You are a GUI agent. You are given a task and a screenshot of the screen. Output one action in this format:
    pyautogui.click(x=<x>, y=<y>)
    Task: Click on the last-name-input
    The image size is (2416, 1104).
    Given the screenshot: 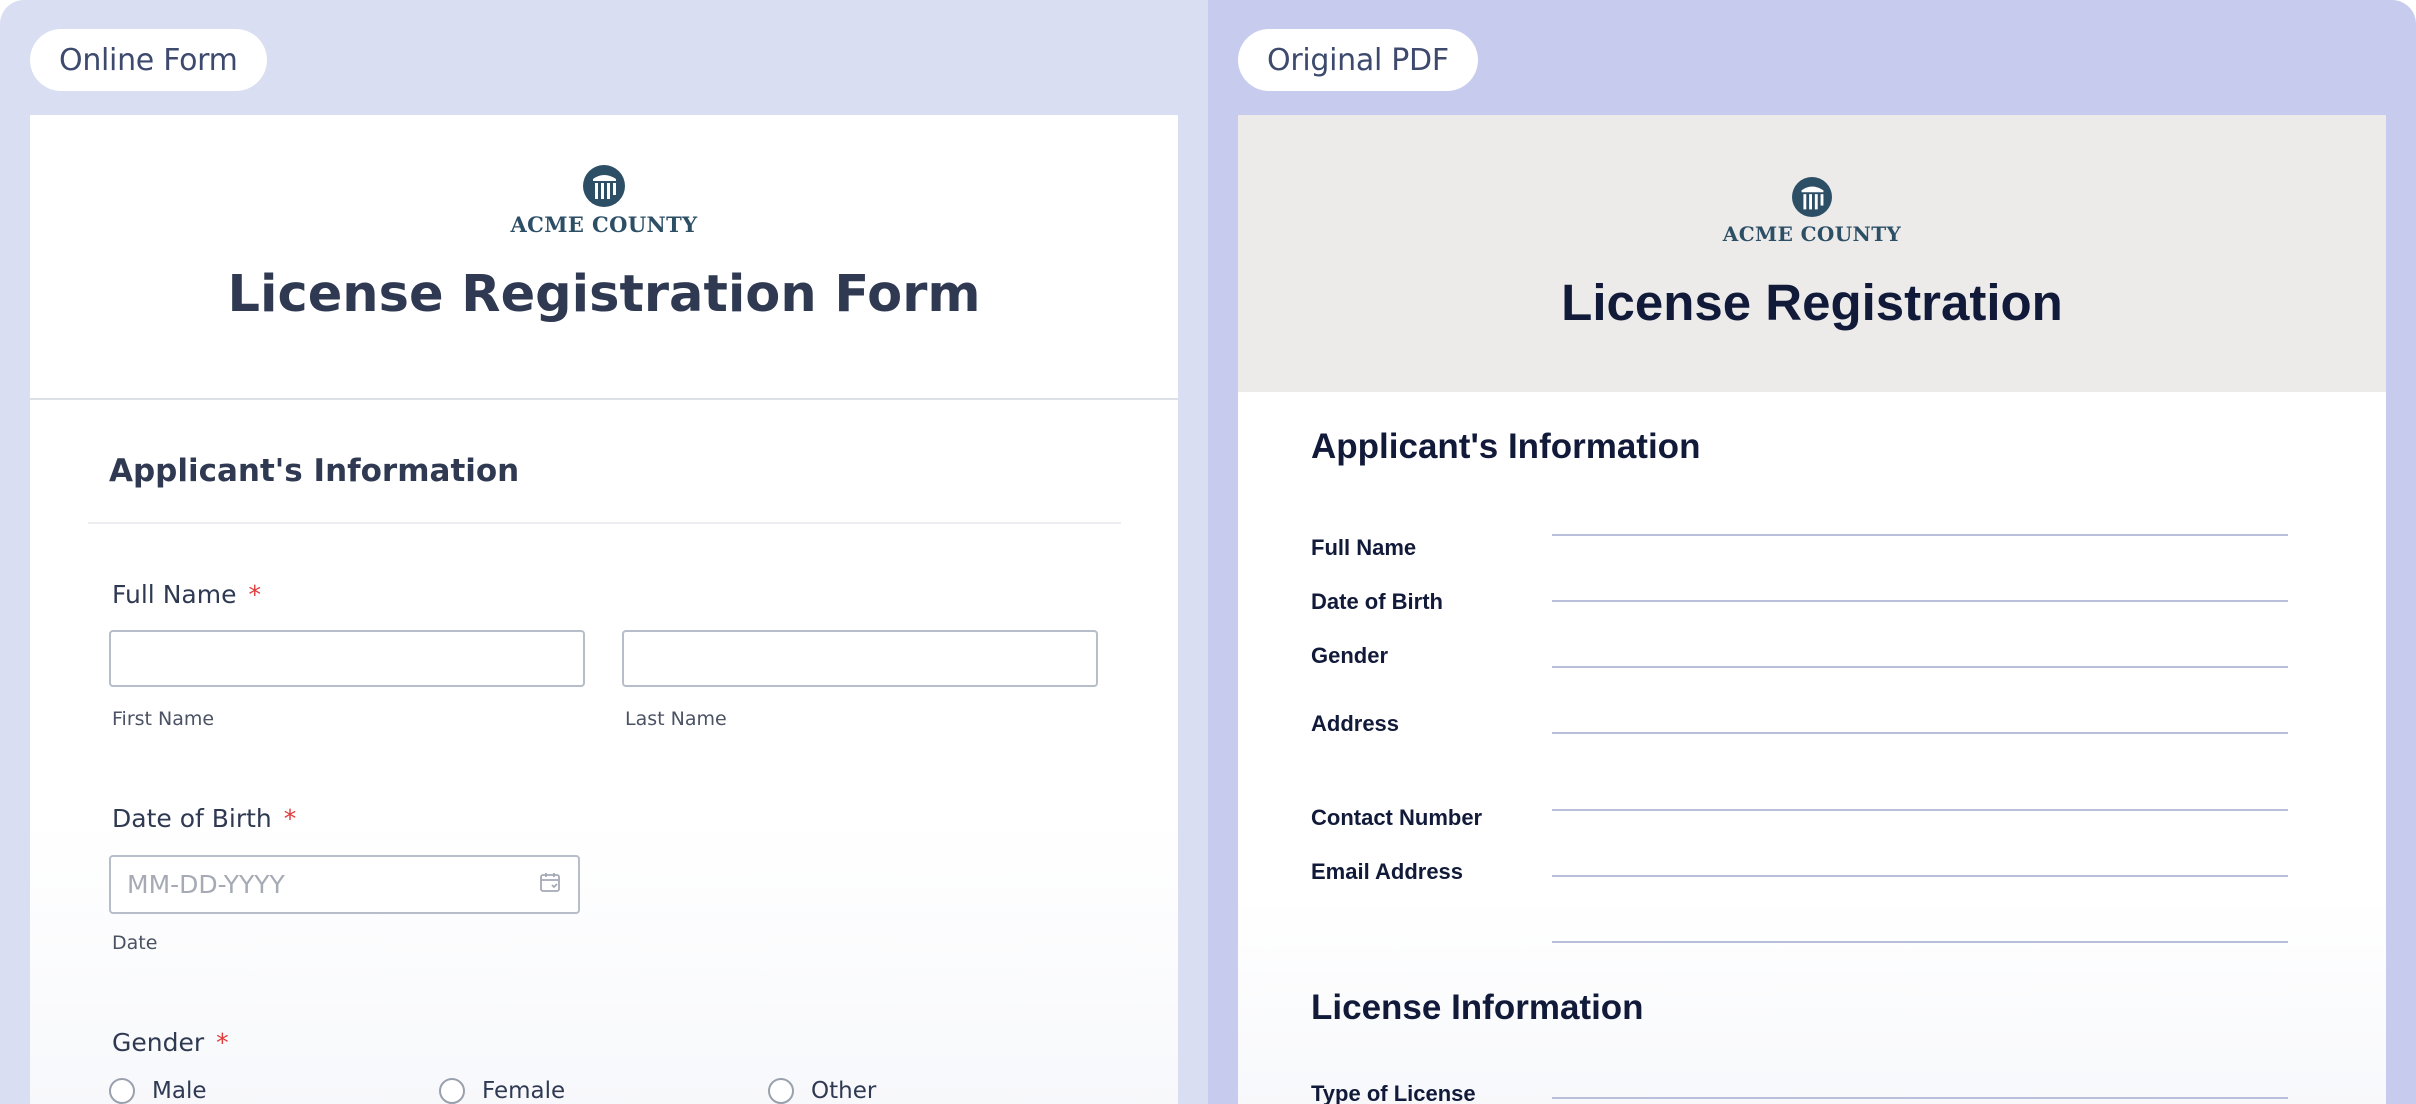 What is the action you would take?
    pyautogui.click(x=860, y=658)
    